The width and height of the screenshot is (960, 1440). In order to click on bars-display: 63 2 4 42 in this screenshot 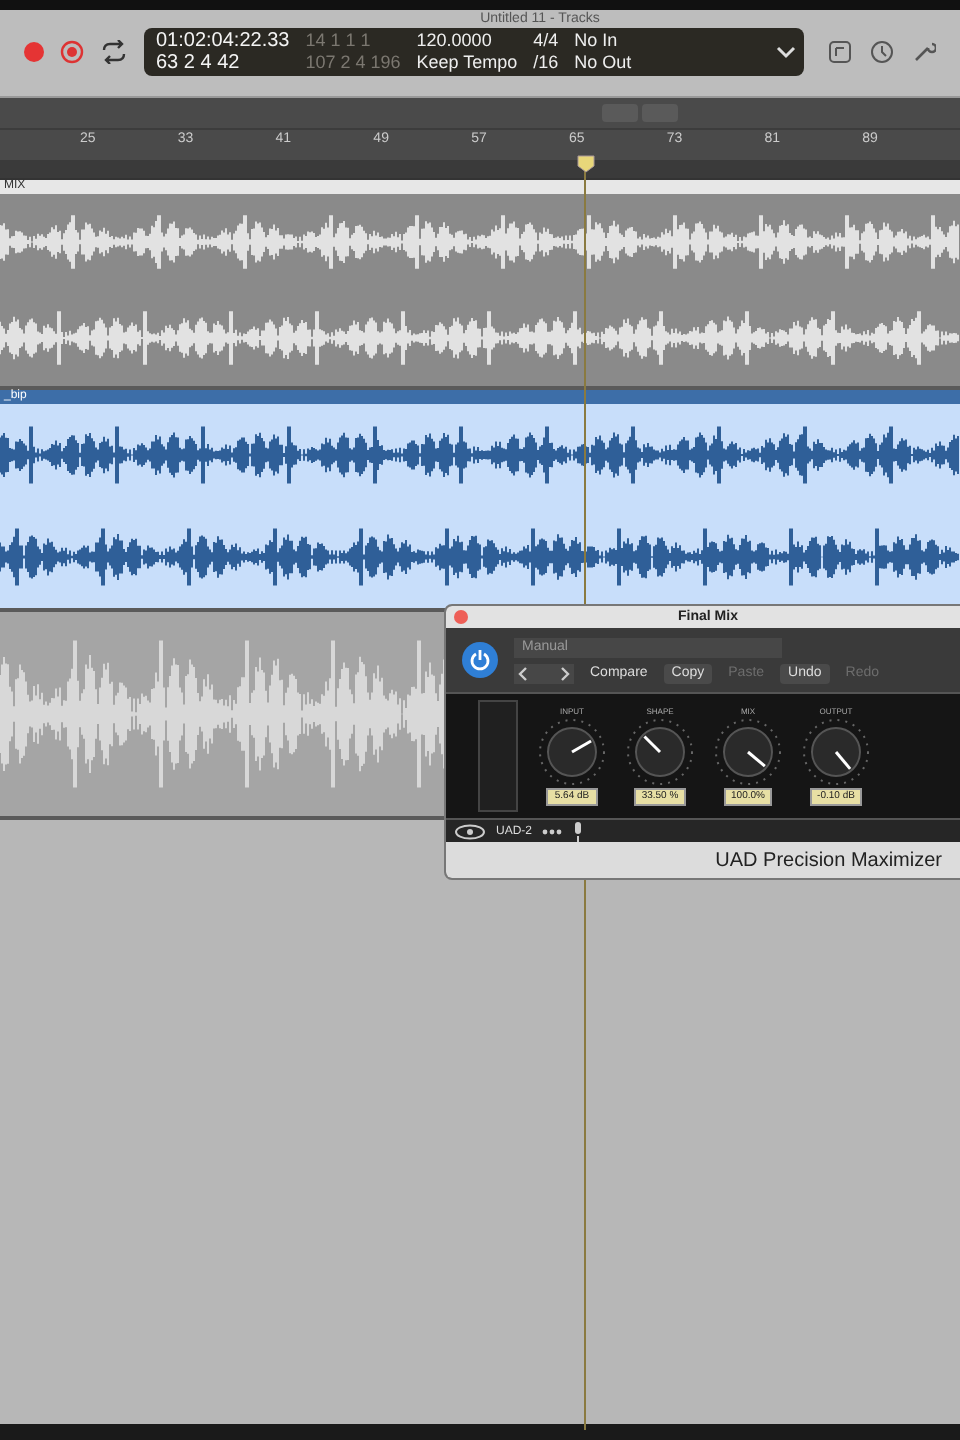, I will do `click(199, 63)`.